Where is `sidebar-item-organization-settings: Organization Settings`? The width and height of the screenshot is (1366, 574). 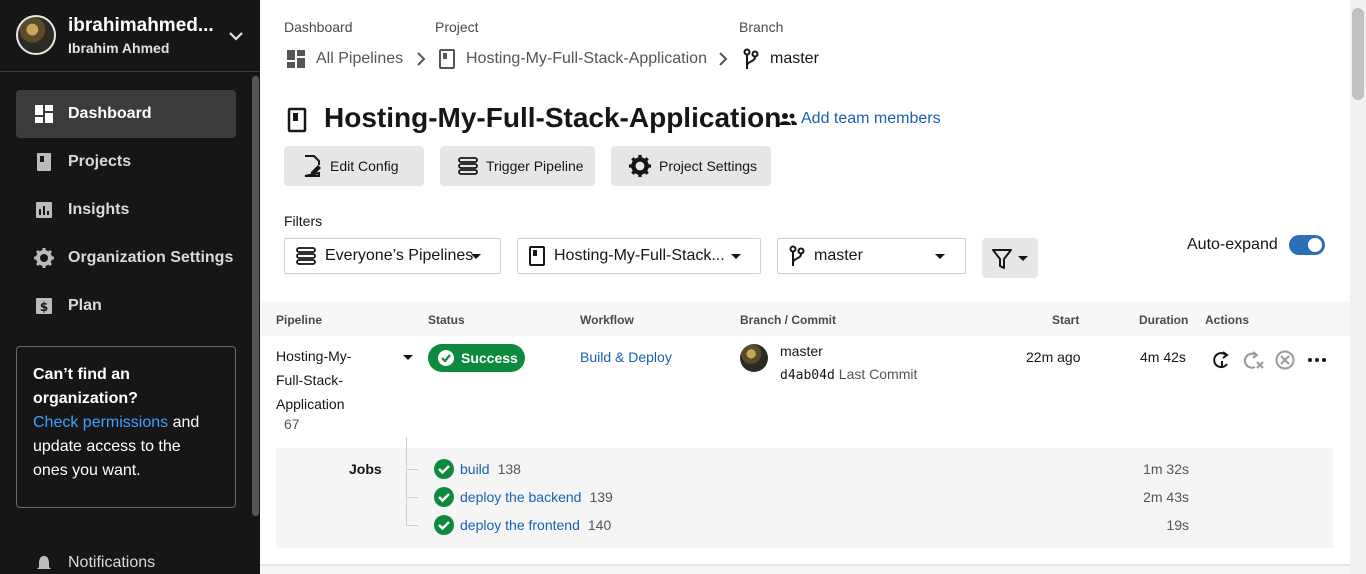 sidebar-item-organization-settings: Organization Settings is located at coordinates (126, 258).